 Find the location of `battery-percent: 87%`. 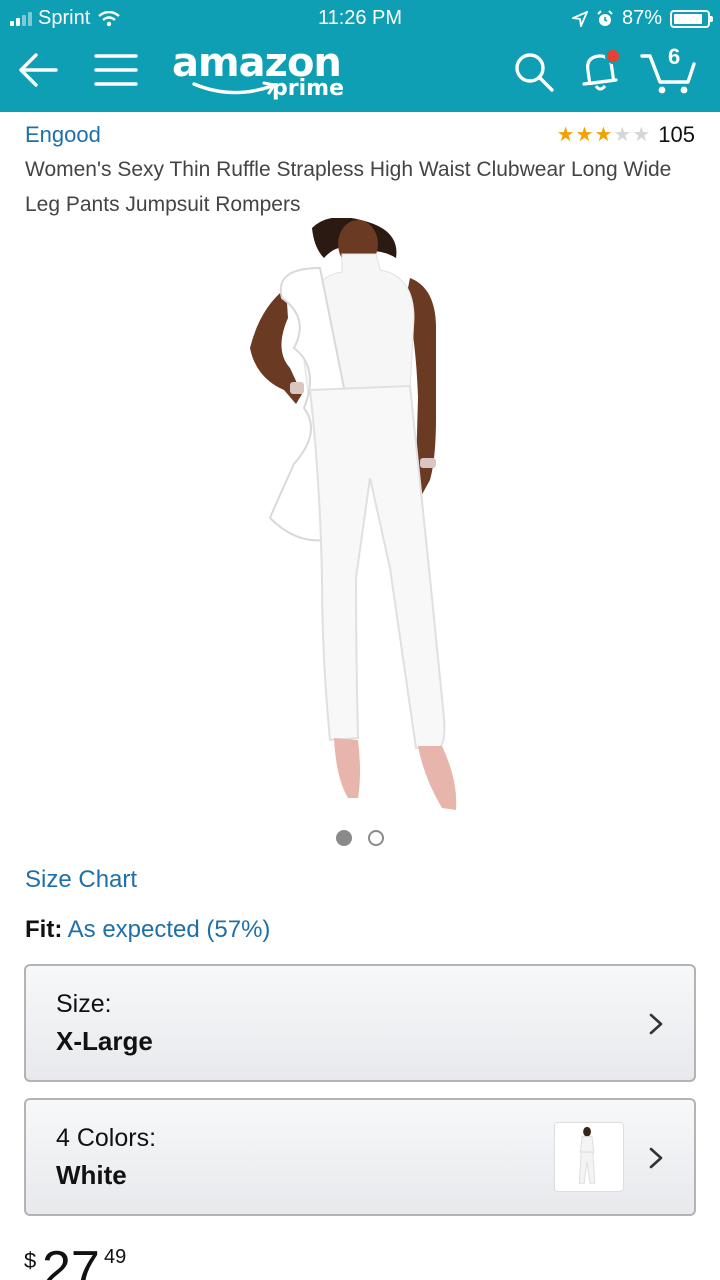

battery-percent: 87% is located at coordinates (641, 18).